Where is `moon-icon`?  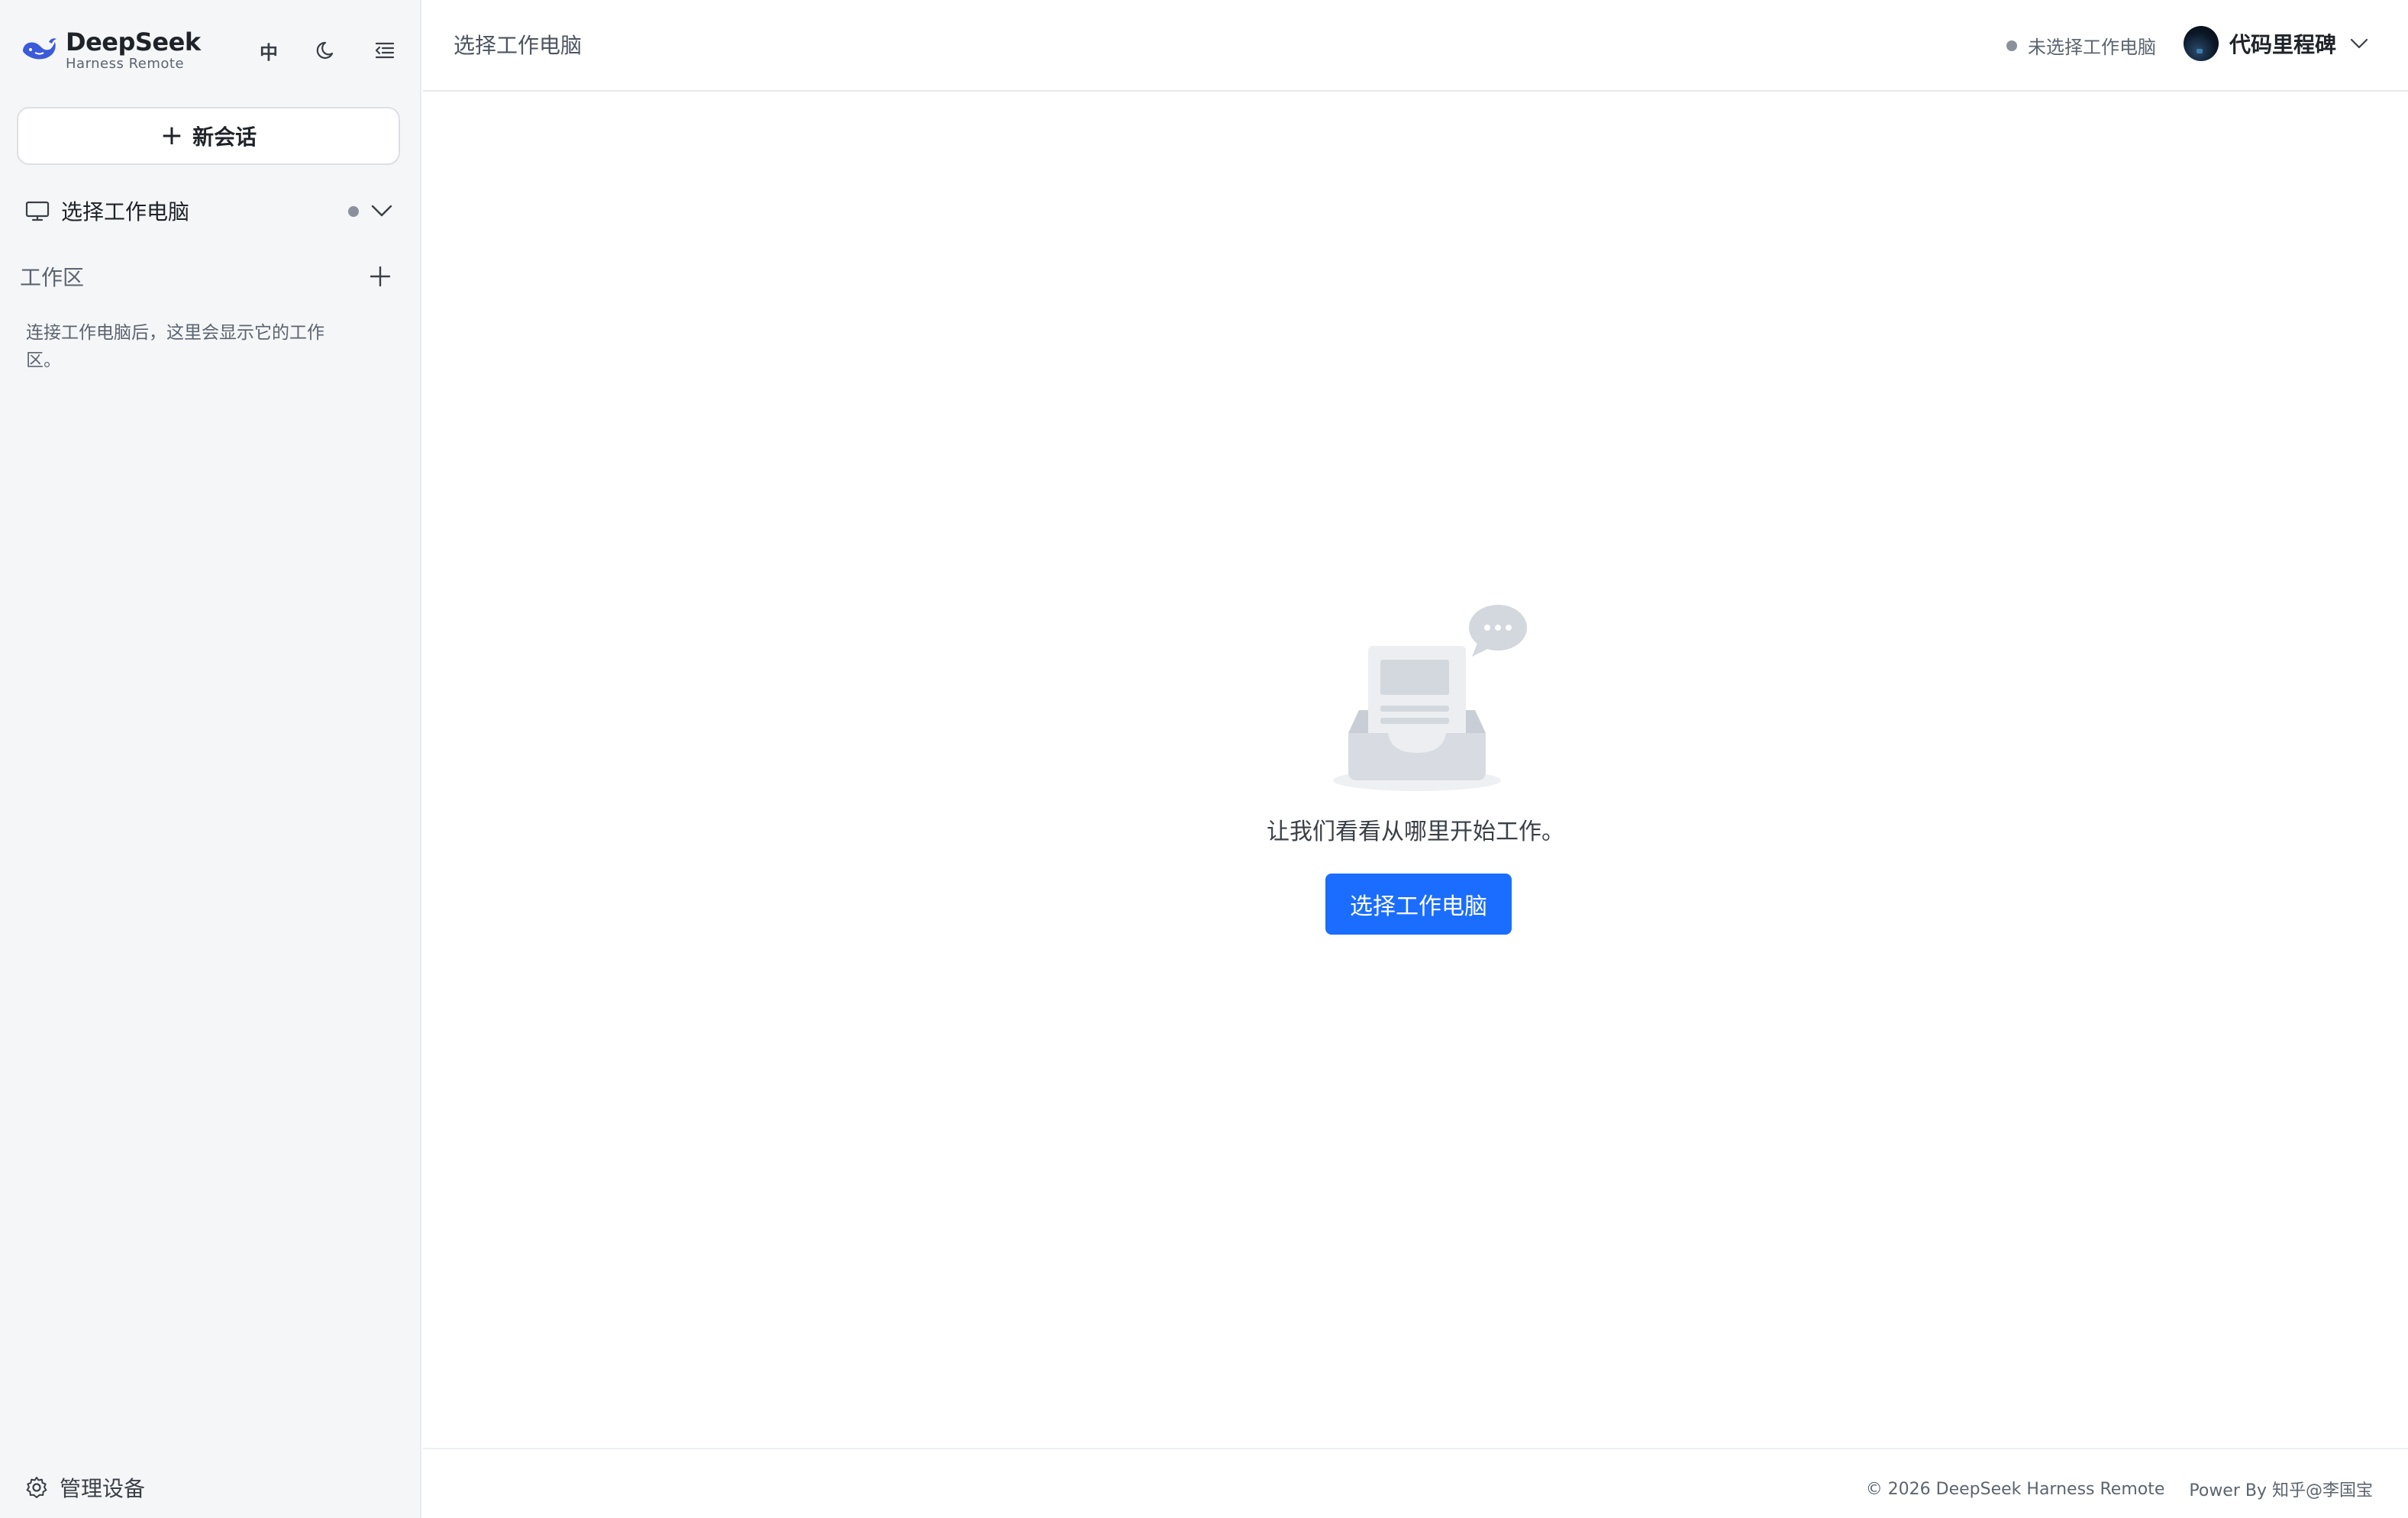
moon-icon is located at coordinates (325, 50).